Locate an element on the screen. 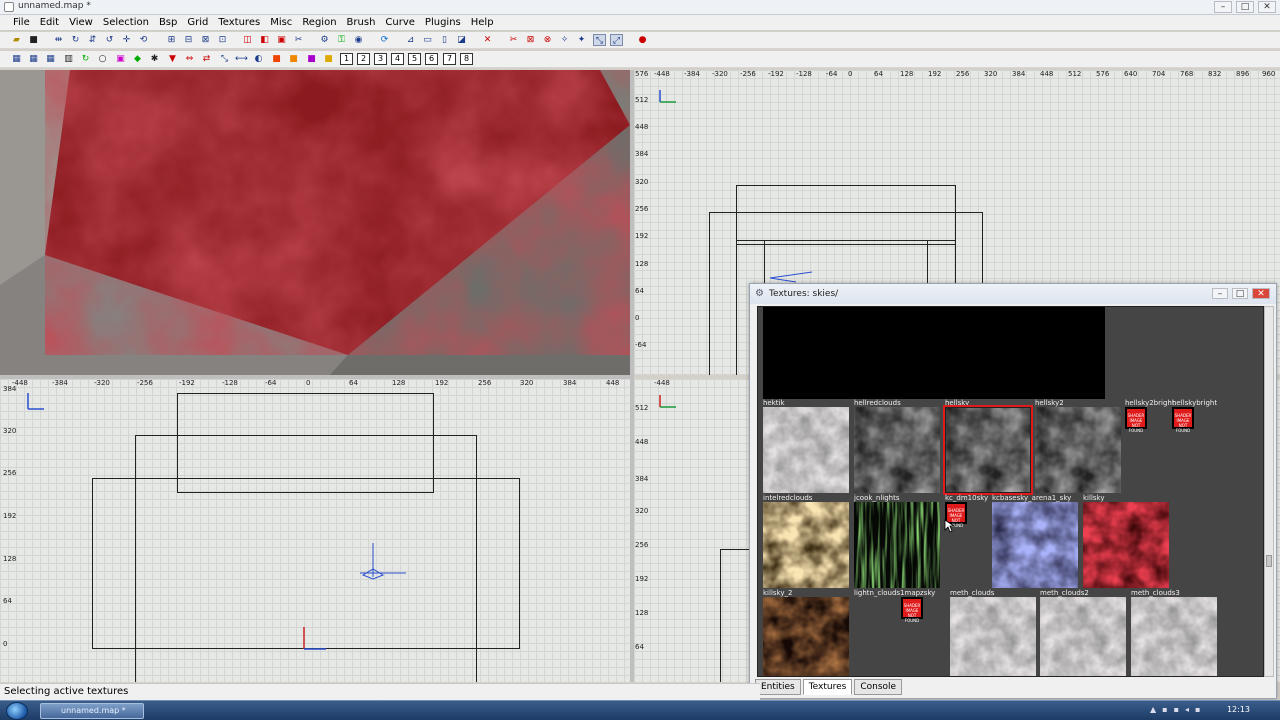 Image resolution: width=1280 pixels, height=720 pixels. texture-thumb-meth-clouds2 is located at coordinates (1083, 637).